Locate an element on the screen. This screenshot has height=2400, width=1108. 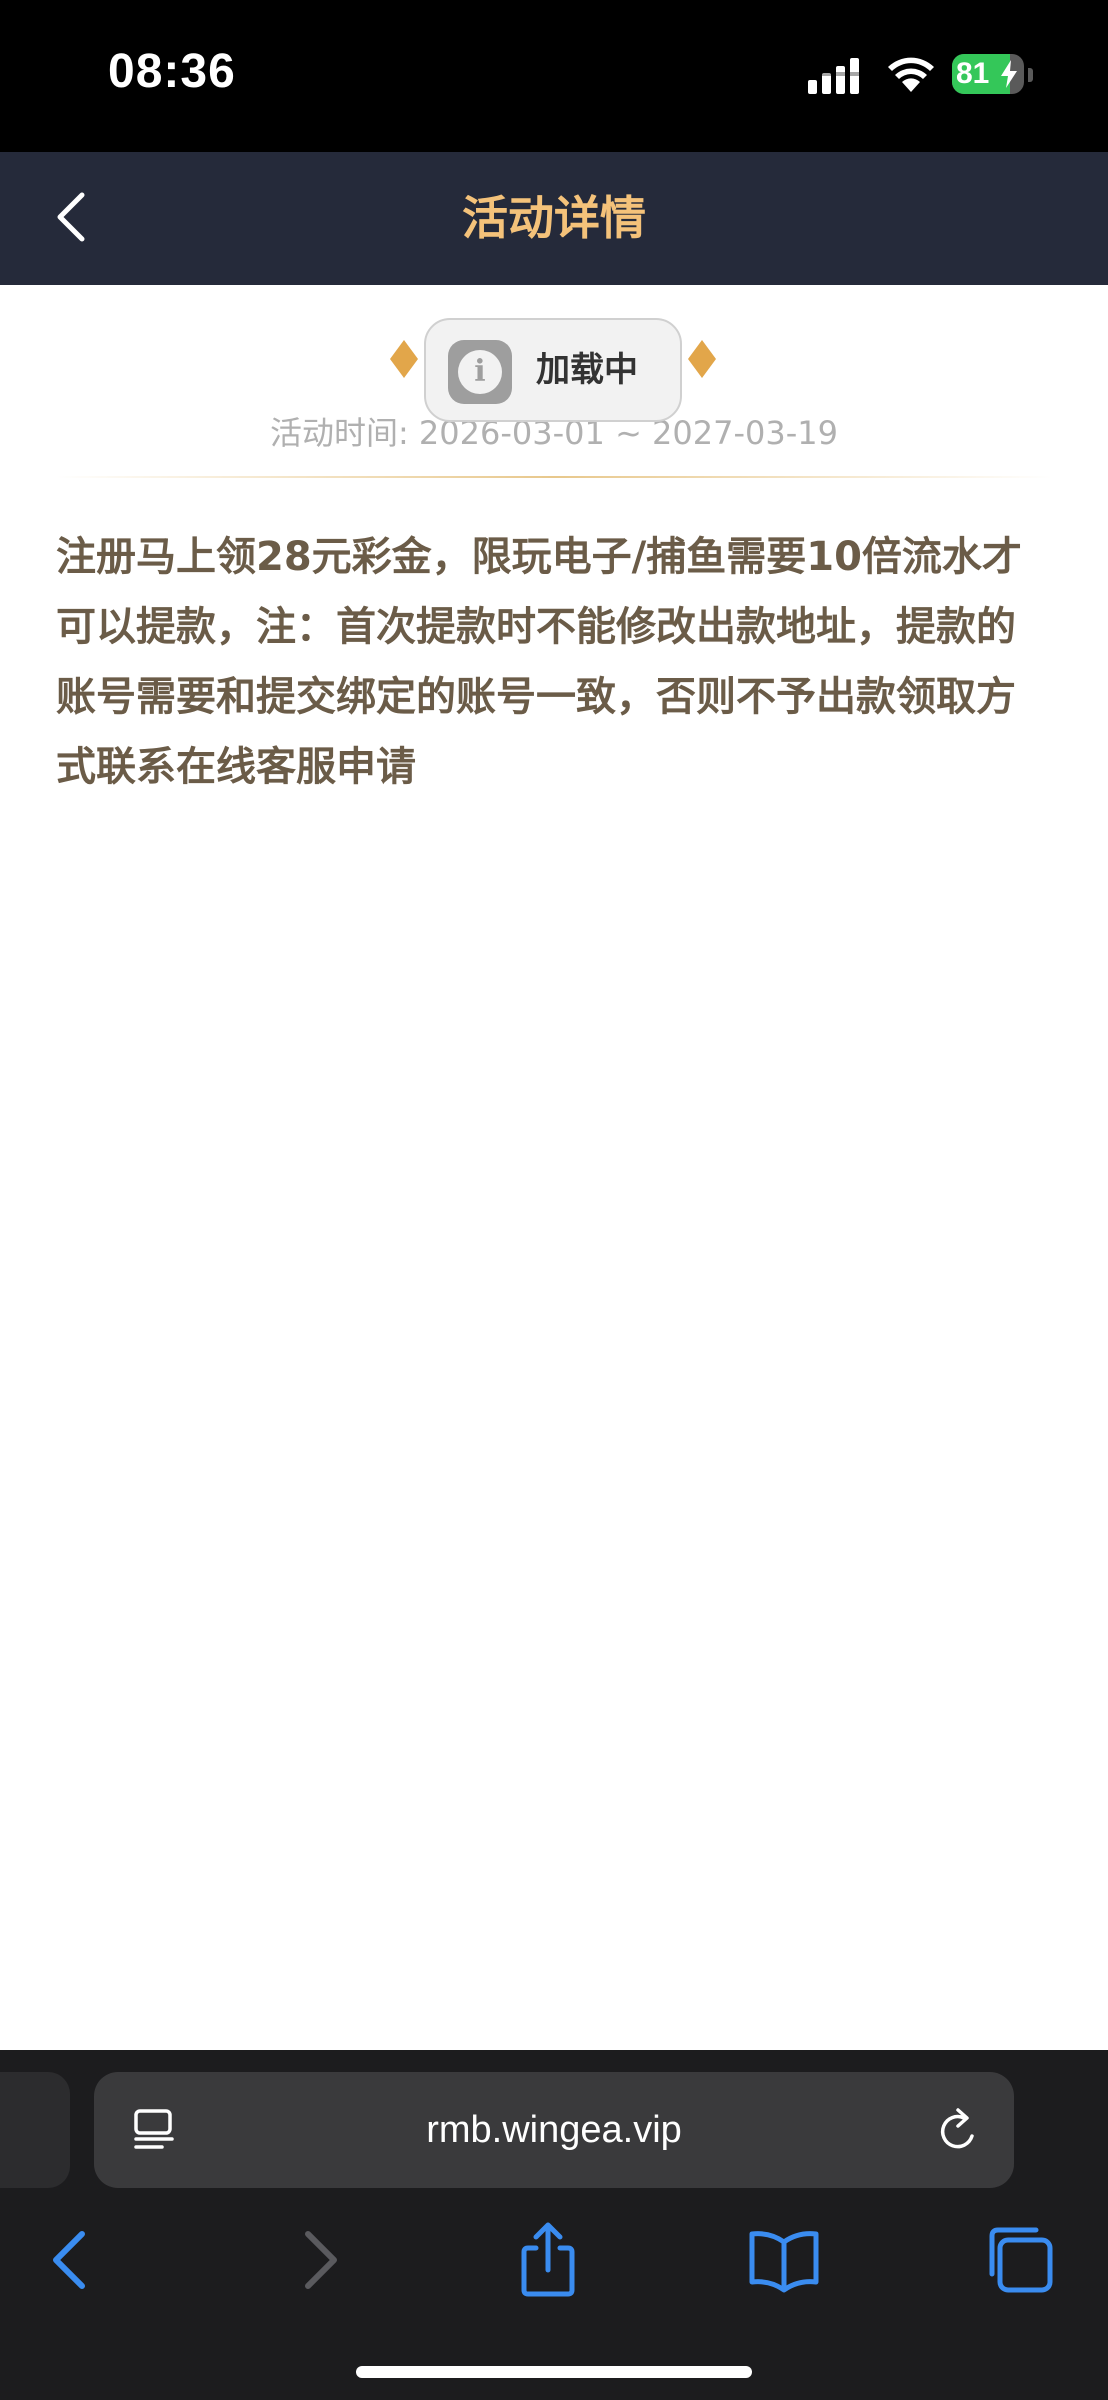
address-bar: rmb.wingea.vip is located at coordinates (554, 2130).